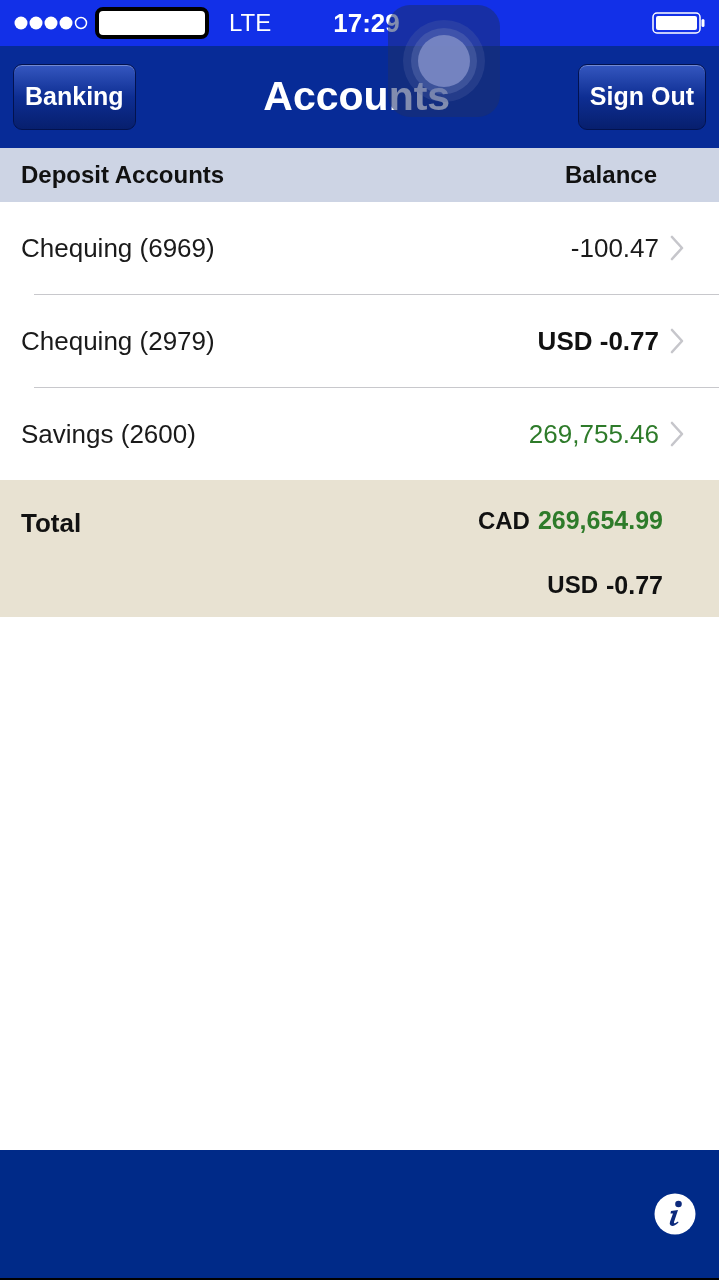 Image resolution: width=719 pixels, height=1280 pixels. What do you see at coordinates (118, 341) in the screenshot?
I see `account-name: Chequing (2979)` at bounding box center [118, 341].